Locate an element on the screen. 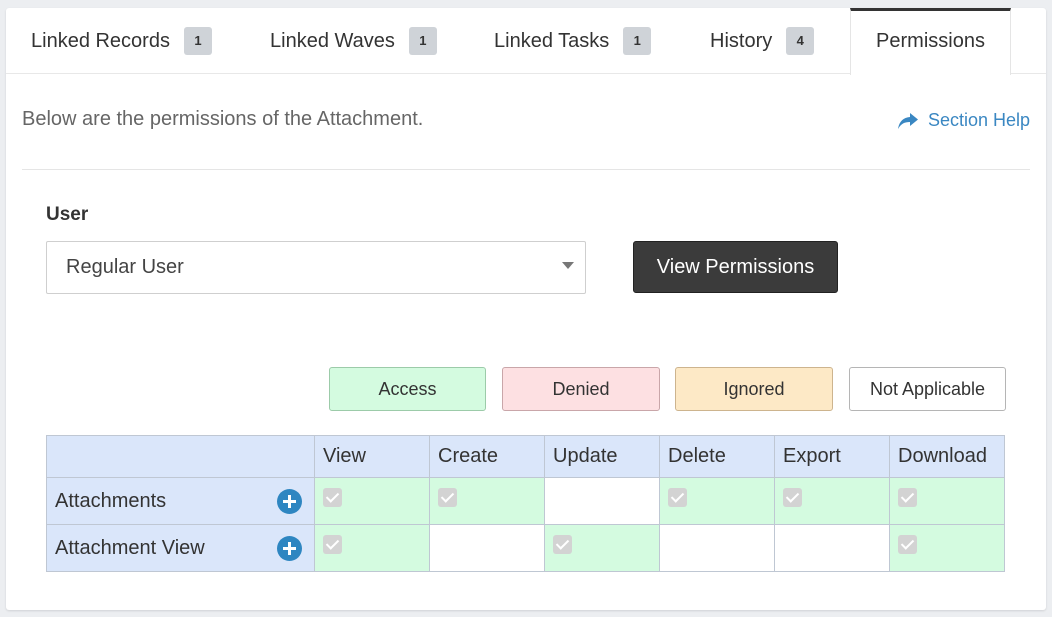  legend-ignored: Ignored is located at coordinates (754, 389).